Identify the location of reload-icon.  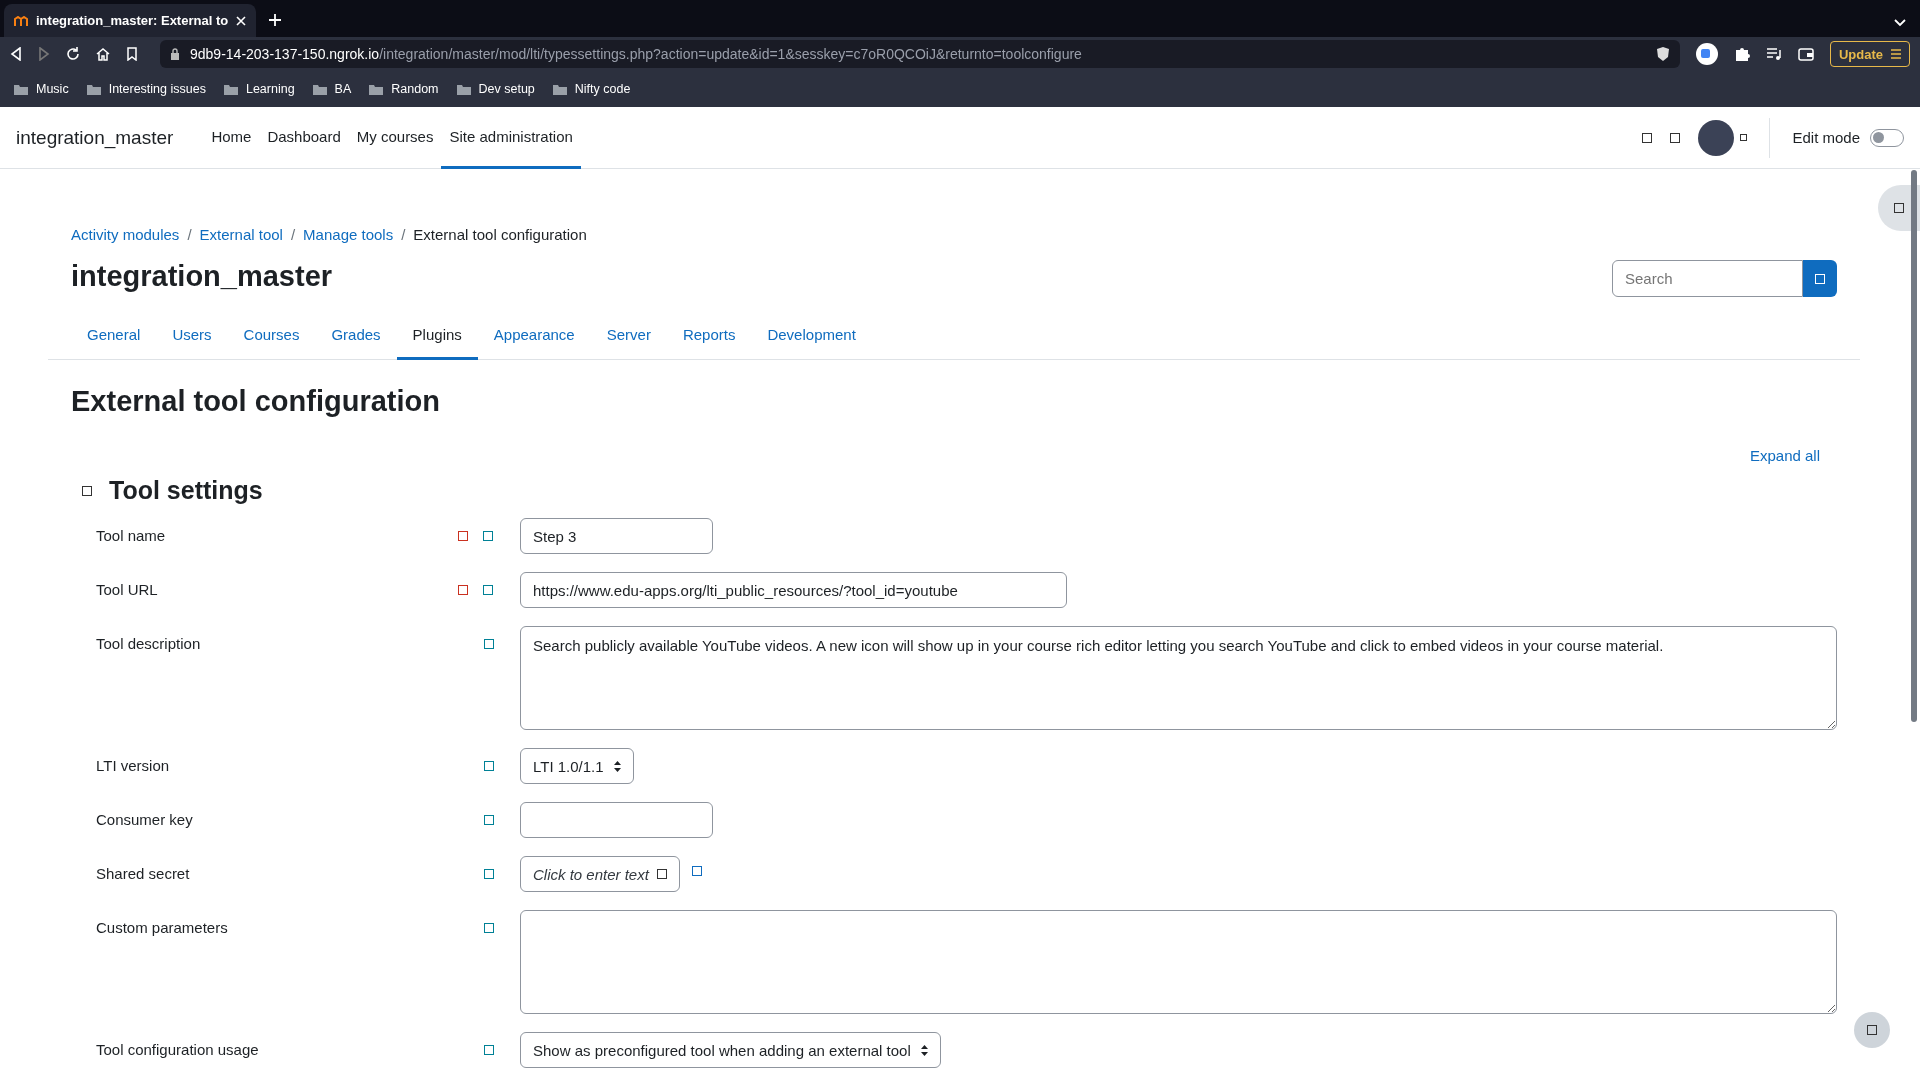
(73, 54).